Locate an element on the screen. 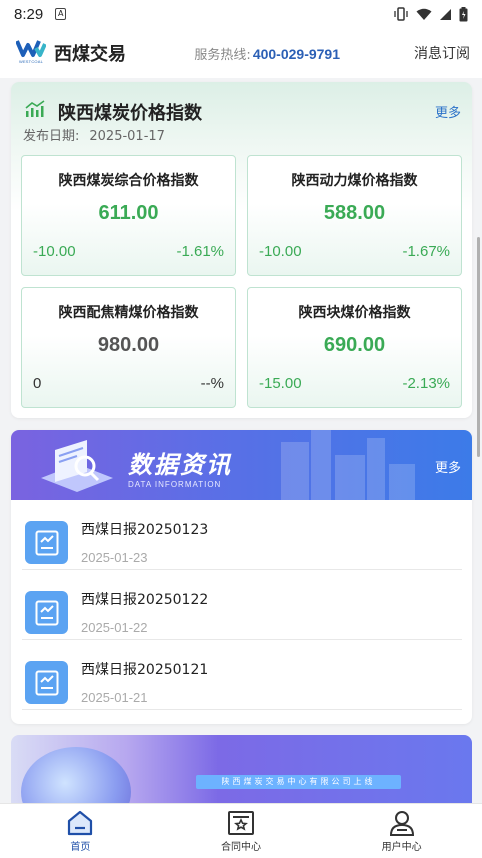 Image resolution: width=482 pixels, height=858 pixels. trend-chart-icon is located at coordinates (35, 108).